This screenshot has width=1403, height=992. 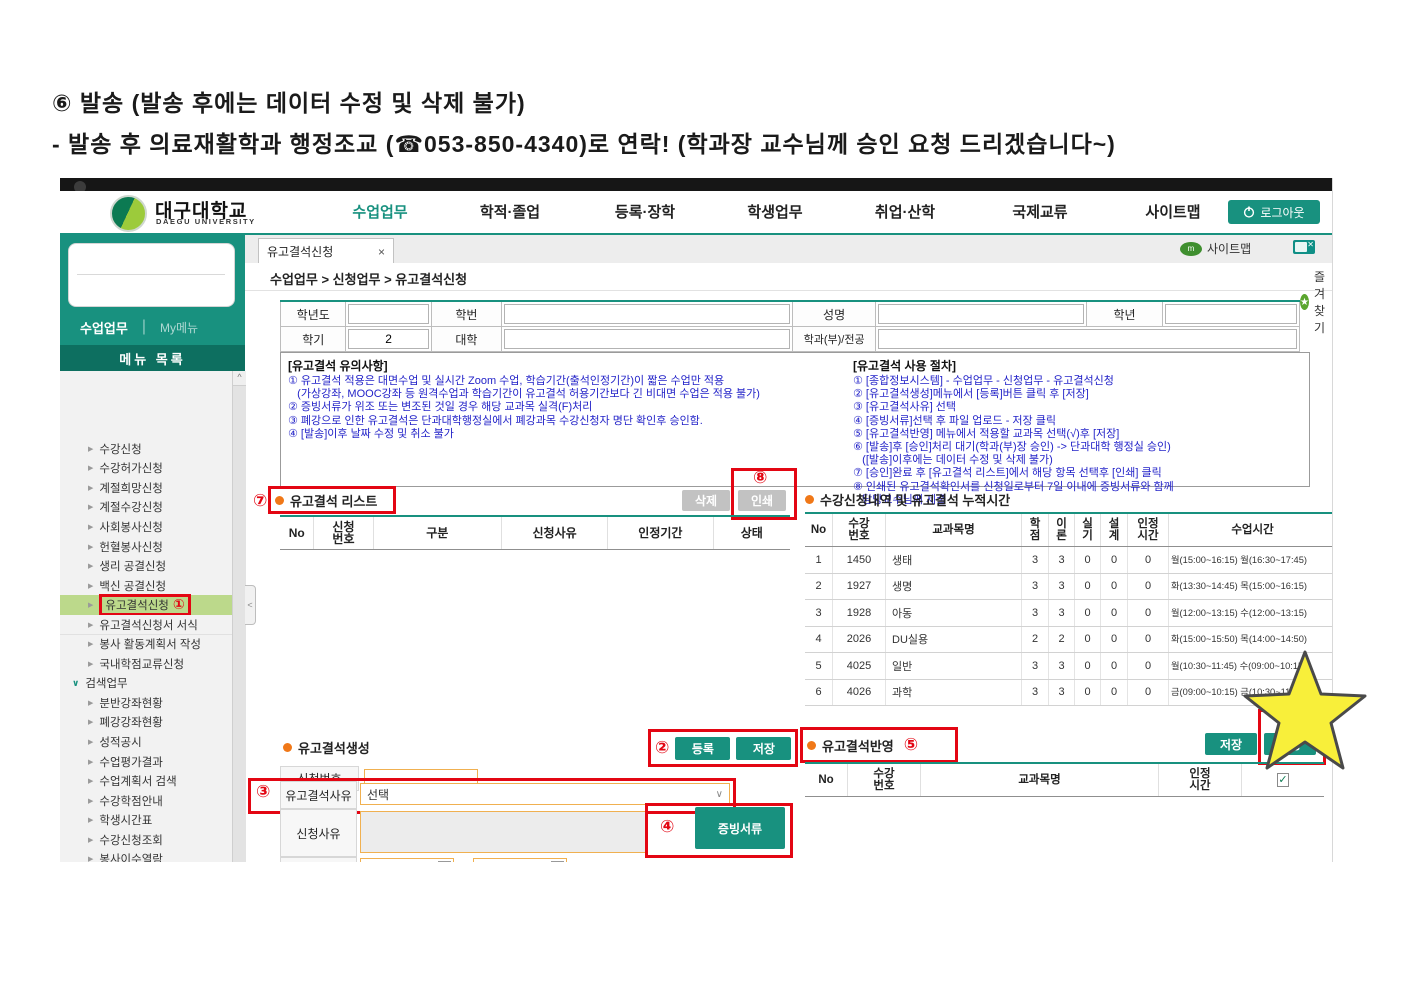 What do you see at coordinates (1173, 211) in the screenshot?
I see `nav-sitemap: 사이트맵` at bounding box center [1173, 211].